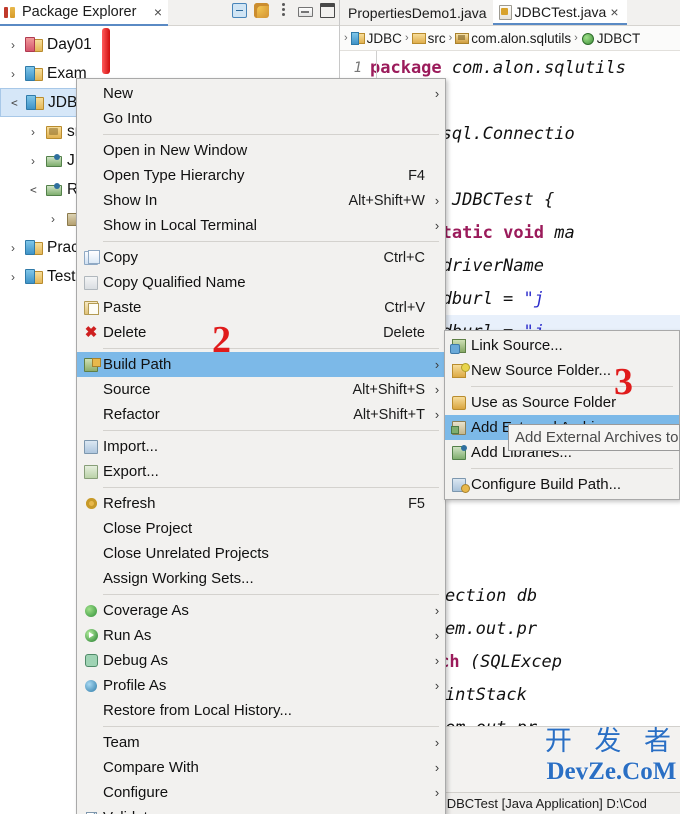  Describe the element at coordinates (305, 12) in the screenshot. I see `minimize-icon` at that location.